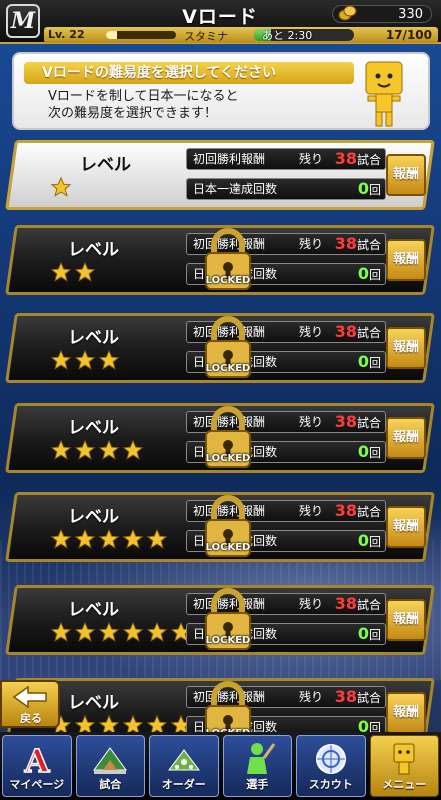 Image resolution: width=441 pixels, height=800 pixels. I want to click on nav-label: 試合, so click(110, 784).